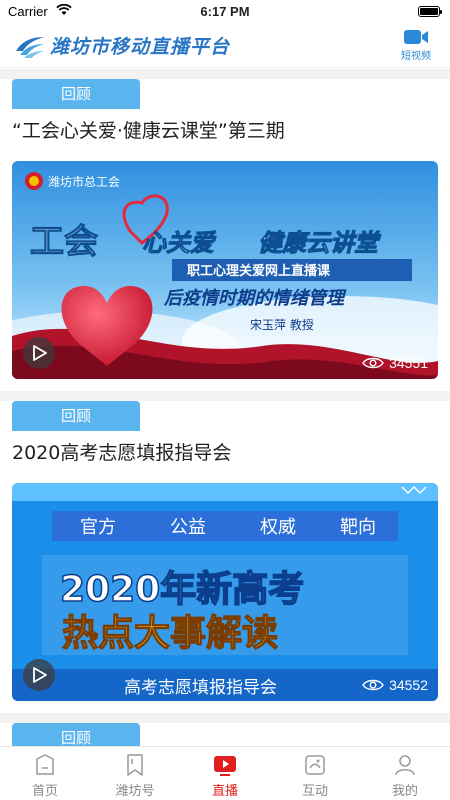 This screenshot has height=800, width=450. Describe the element at coordinates (416, 56) in the screenshot. I see `short-video-label: 短视频` at that location.